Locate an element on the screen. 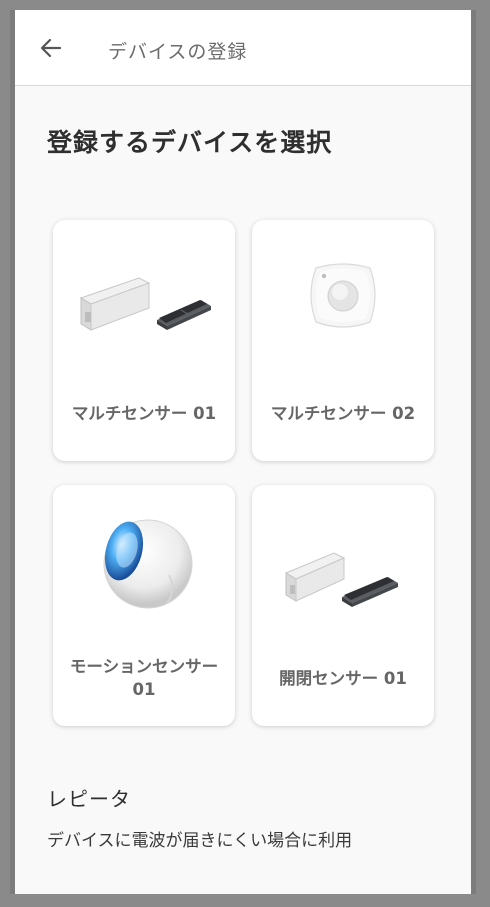  device-label: マルチセンサー 02 is located at coordinates (343, 413).